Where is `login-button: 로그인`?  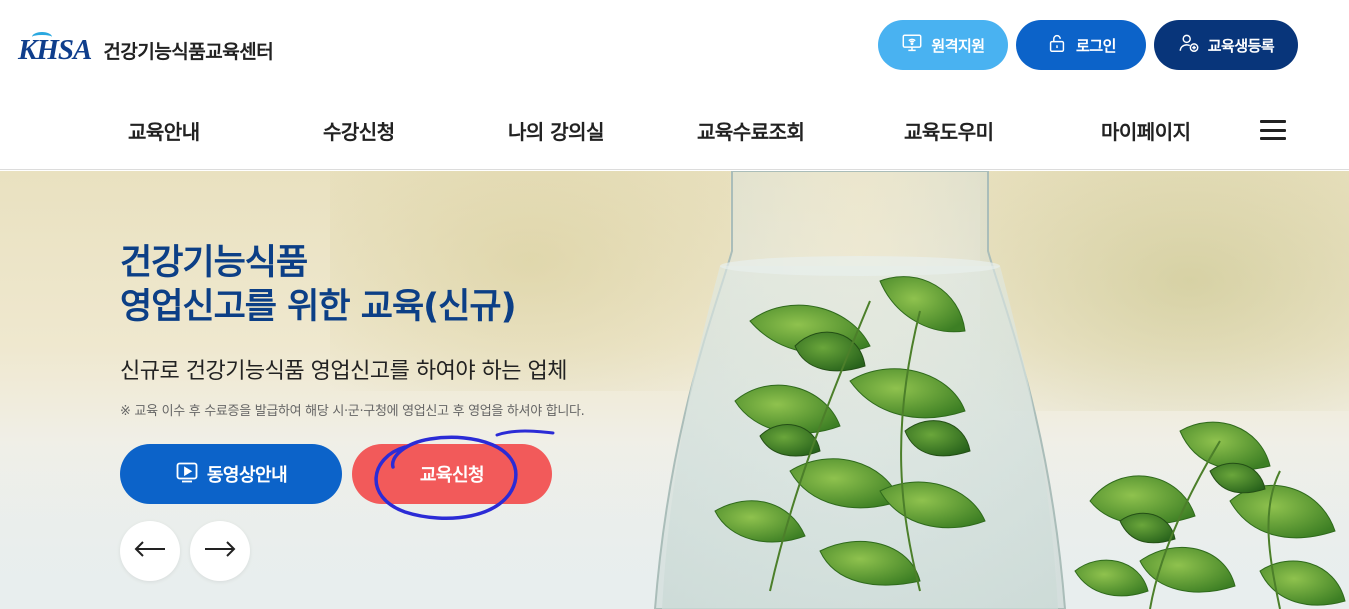 login-button: 로그인 is located at coordinates (1081, 45).